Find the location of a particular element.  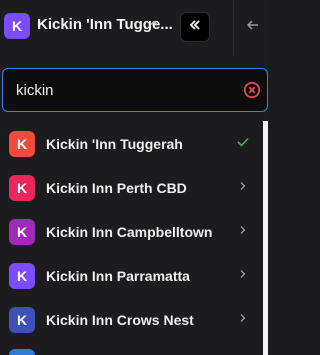

list-item: K Kickin Inn Campbelltown is located at coordinates (131, 231).